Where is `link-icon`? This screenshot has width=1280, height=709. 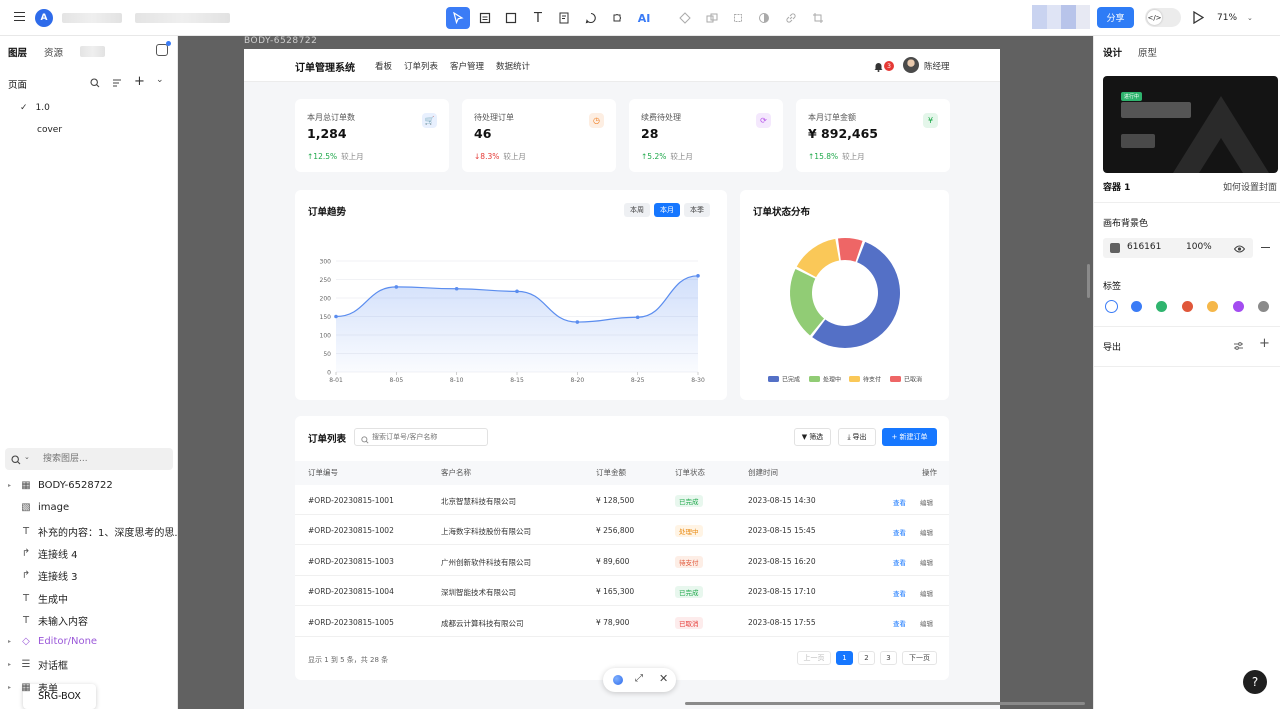
link-icon is located at coordinates (791, 18).